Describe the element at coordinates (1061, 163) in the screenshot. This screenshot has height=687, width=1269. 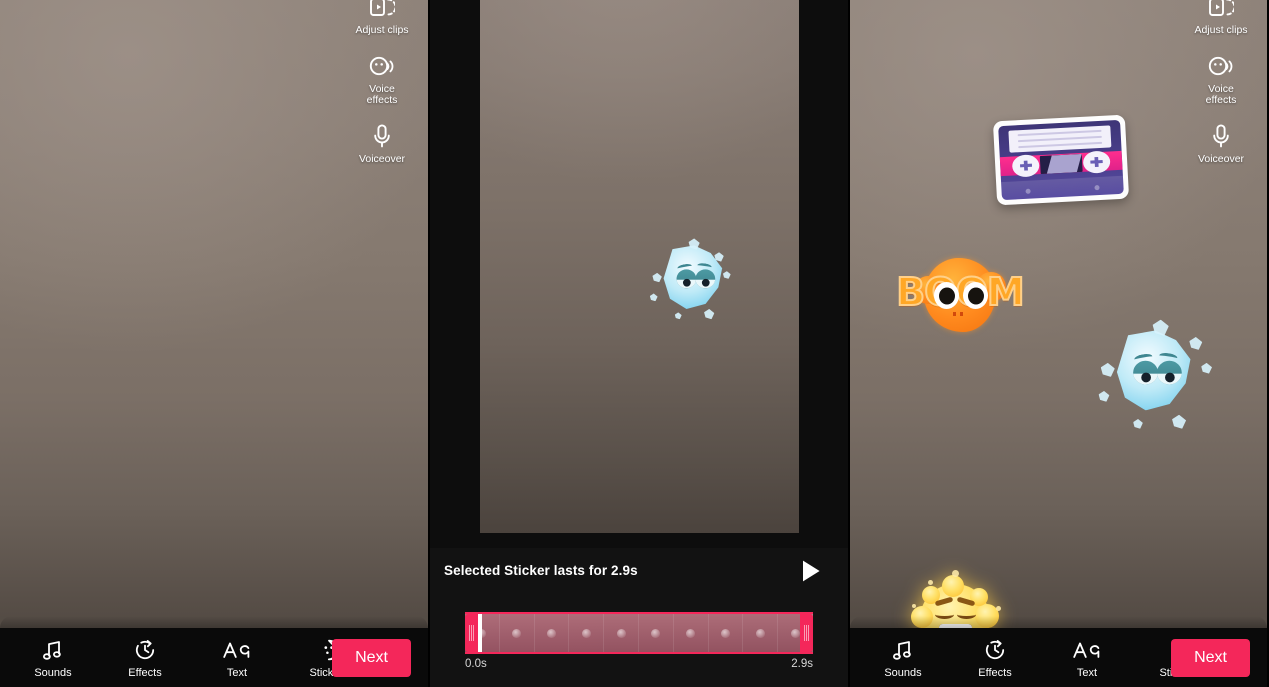
I see `cassette-window` at that location.